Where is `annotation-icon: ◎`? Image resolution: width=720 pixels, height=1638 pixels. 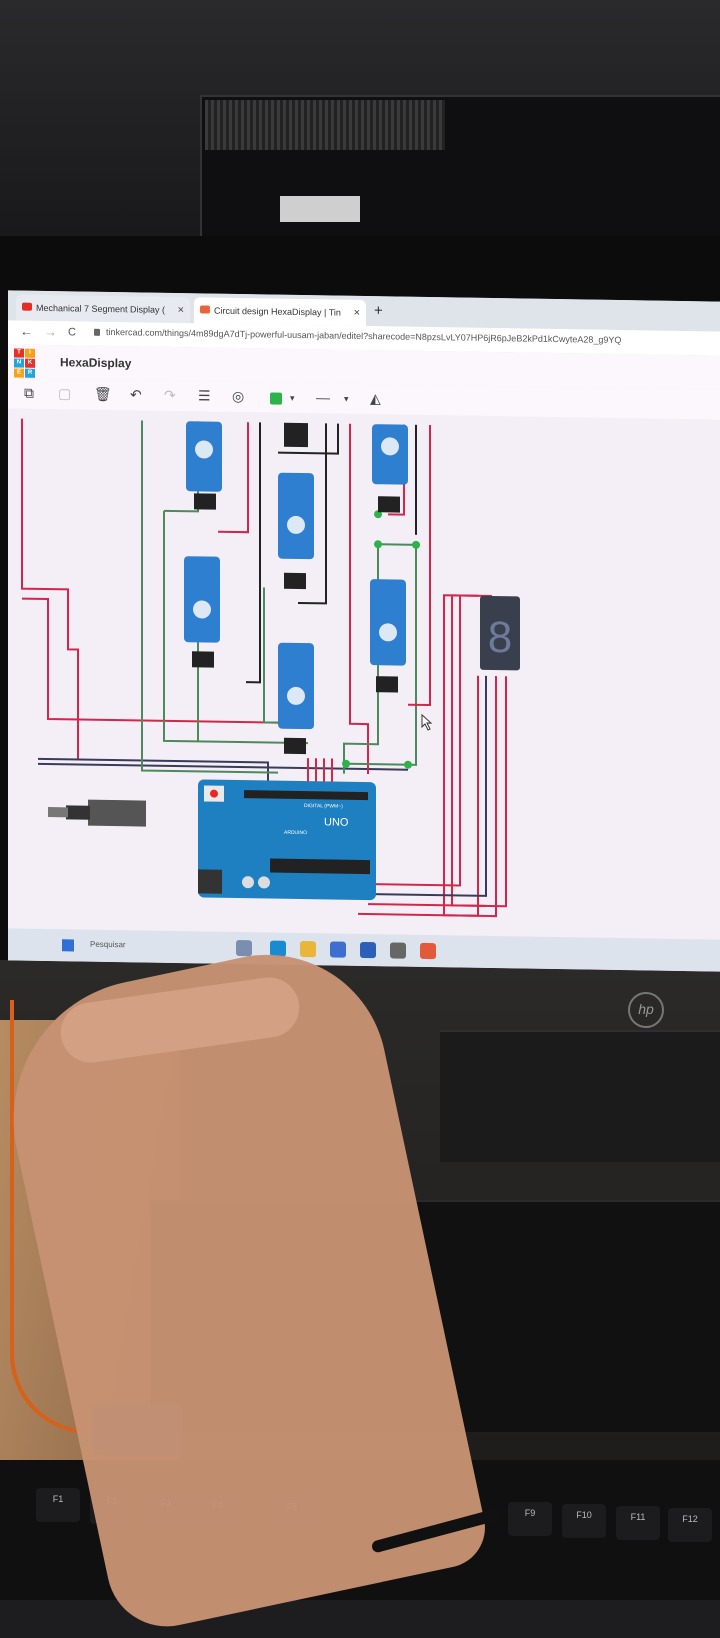
annotation-icon: ◎ is located at coordinates (238, 396).